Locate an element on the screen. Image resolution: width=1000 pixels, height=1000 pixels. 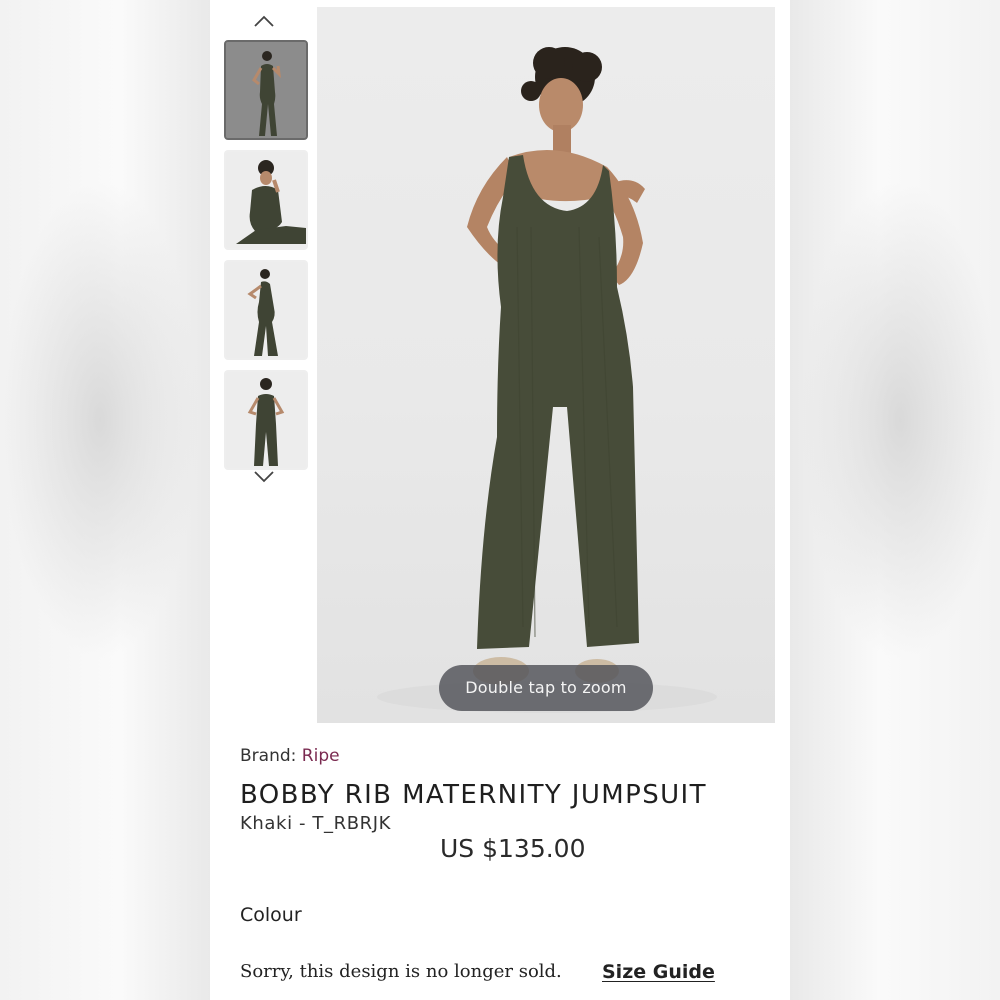
availability-note: Sorry, this design is no longer sold. is located at coordinates (401, 971).